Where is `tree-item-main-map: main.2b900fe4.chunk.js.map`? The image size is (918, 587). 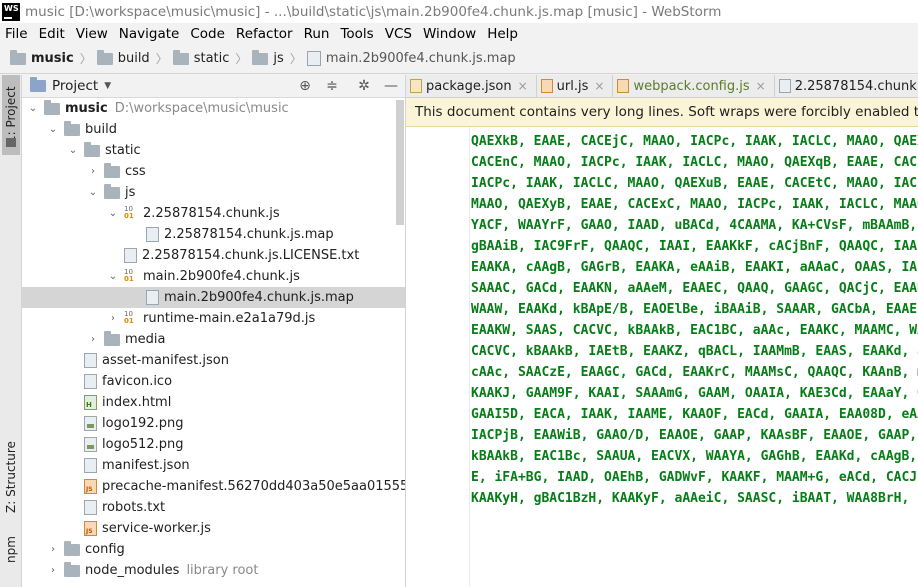
tree-item-main-map: main.2b900fe4.chunk.js.map is located at coordinates (213, 297).